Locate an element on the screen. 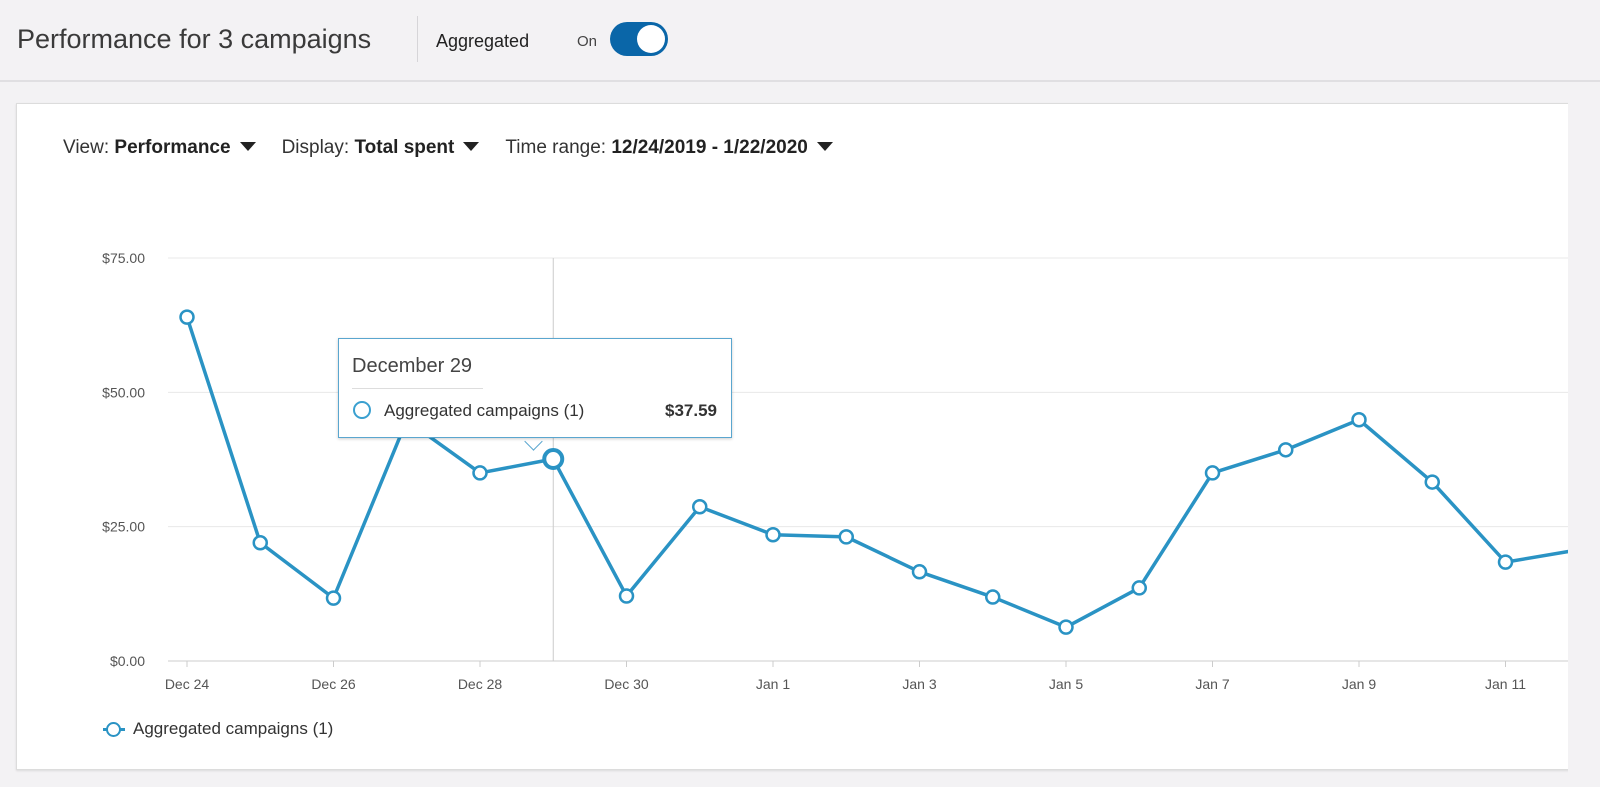  tooltip-series: Aggregated campaigns (1) is located at coordinates (484, 410).